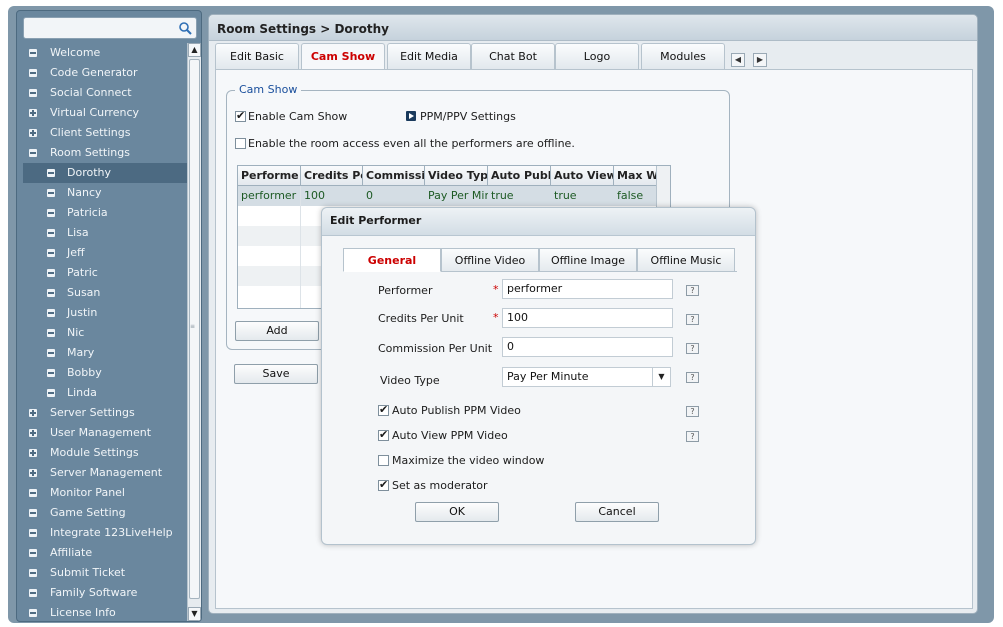 The height and width of the screenshot is (627, 1003). Describe the element at coordinates (332, 176) in the screenshot. I see `column-header: Credits Pe` at that location.